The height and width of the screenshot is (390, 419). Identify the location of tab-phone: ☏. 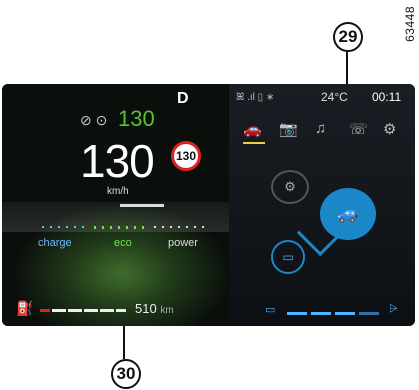
(358, 129).